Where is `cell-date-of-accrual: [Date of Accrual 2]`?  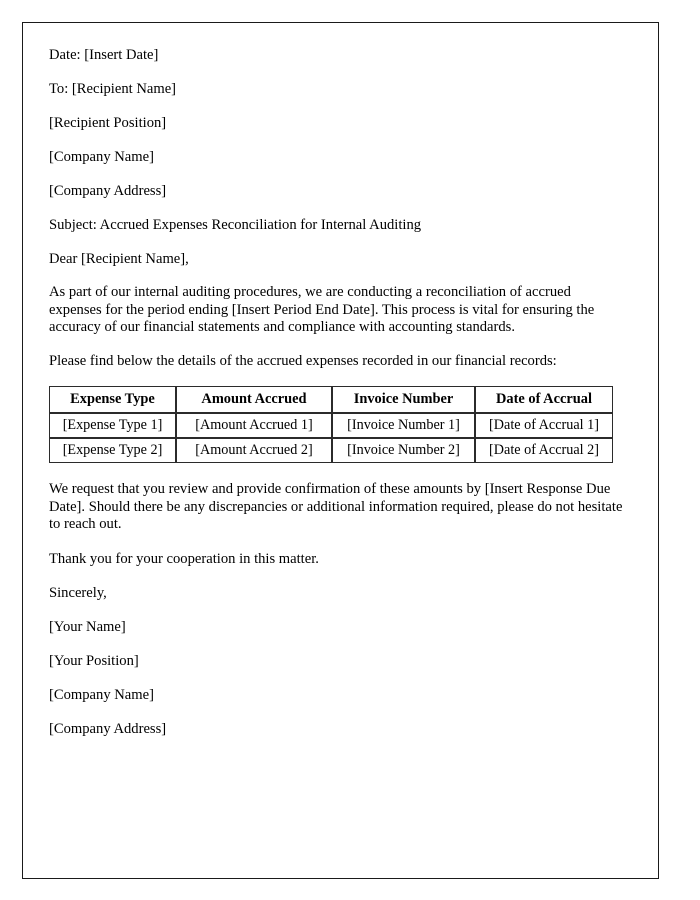 cell-date-of-accrual: [Date of Accrual 2] is located at coordinates (544, 450).